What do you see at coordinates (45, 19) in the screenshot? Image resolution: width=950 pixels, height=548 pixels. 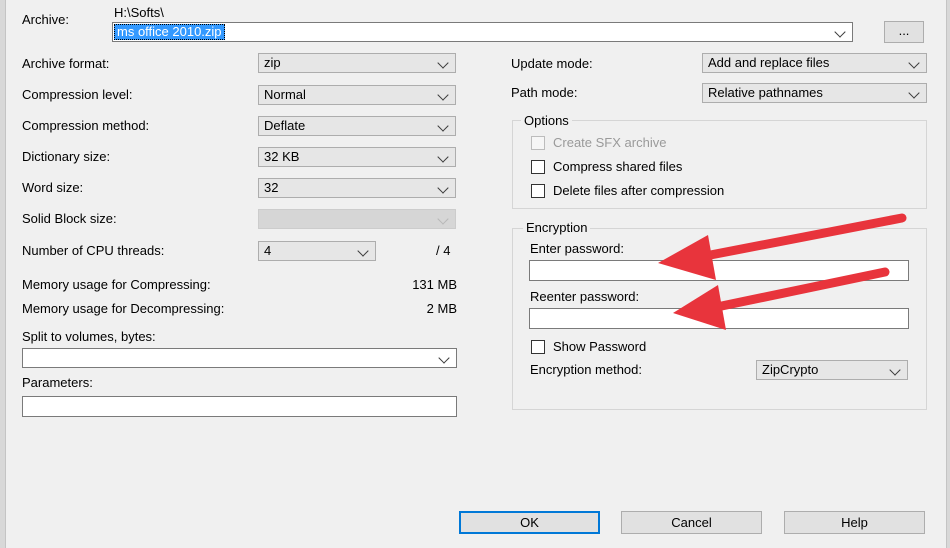 I see `archive-label: Archive:` at bounding box center [45, 19].